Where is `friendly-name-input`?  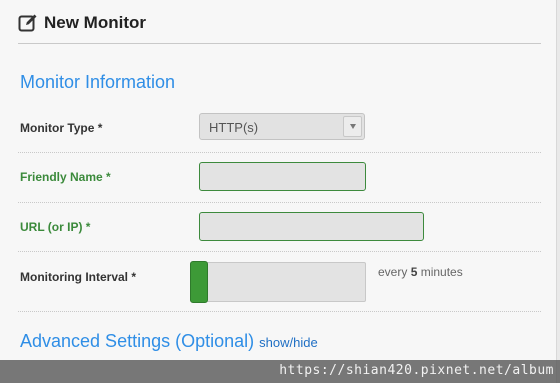 friendly-name-input is located at coordinates (282, 176).